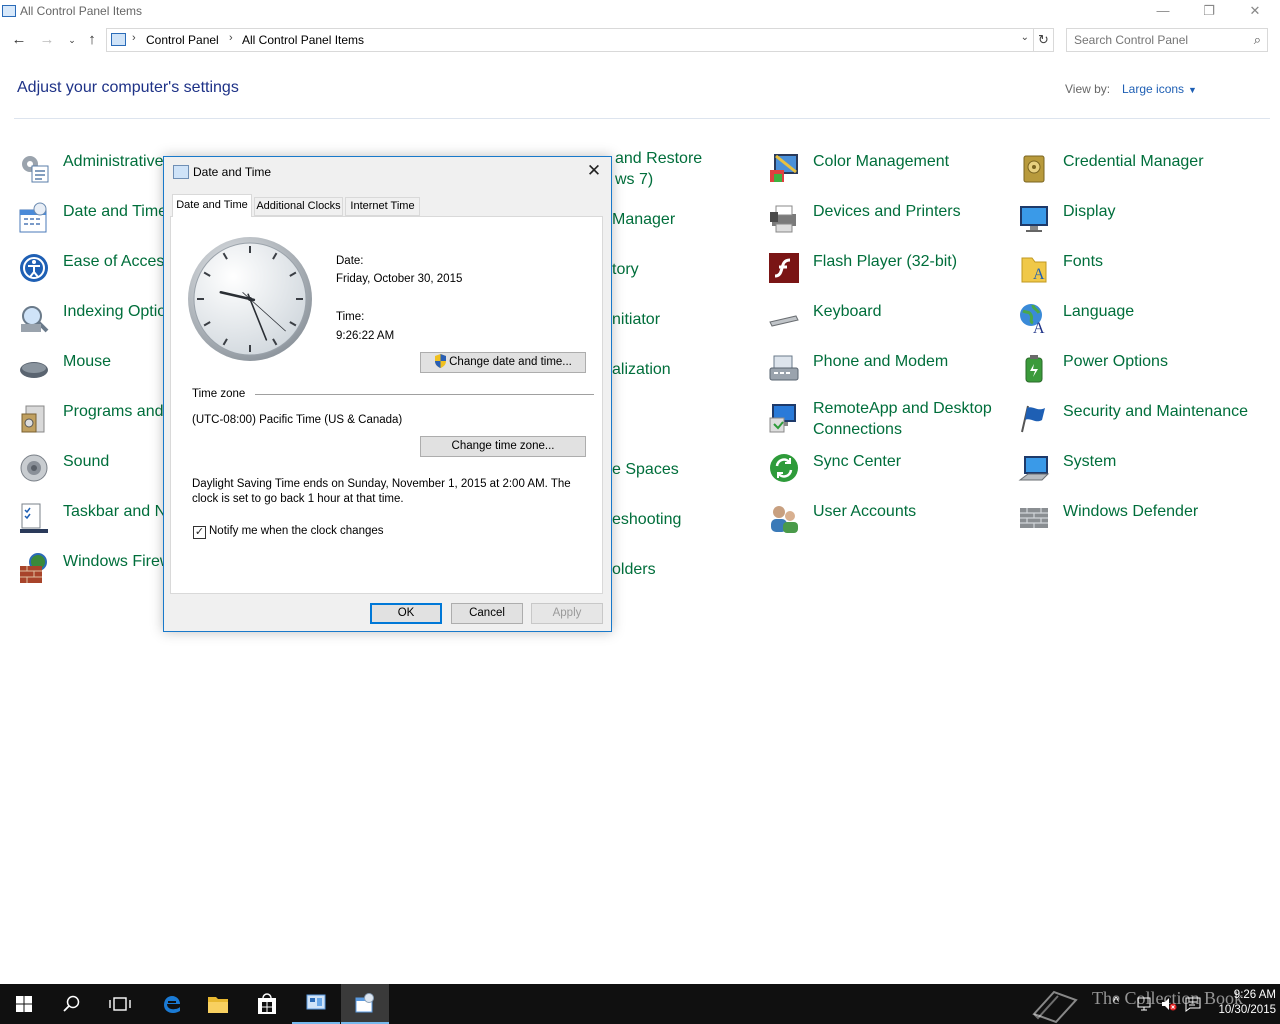 The image size is (1280, 1024). Describe the element at coordinates (1115, 361) in the screenshot. I see `cp-item-label: Power Options` at that location.